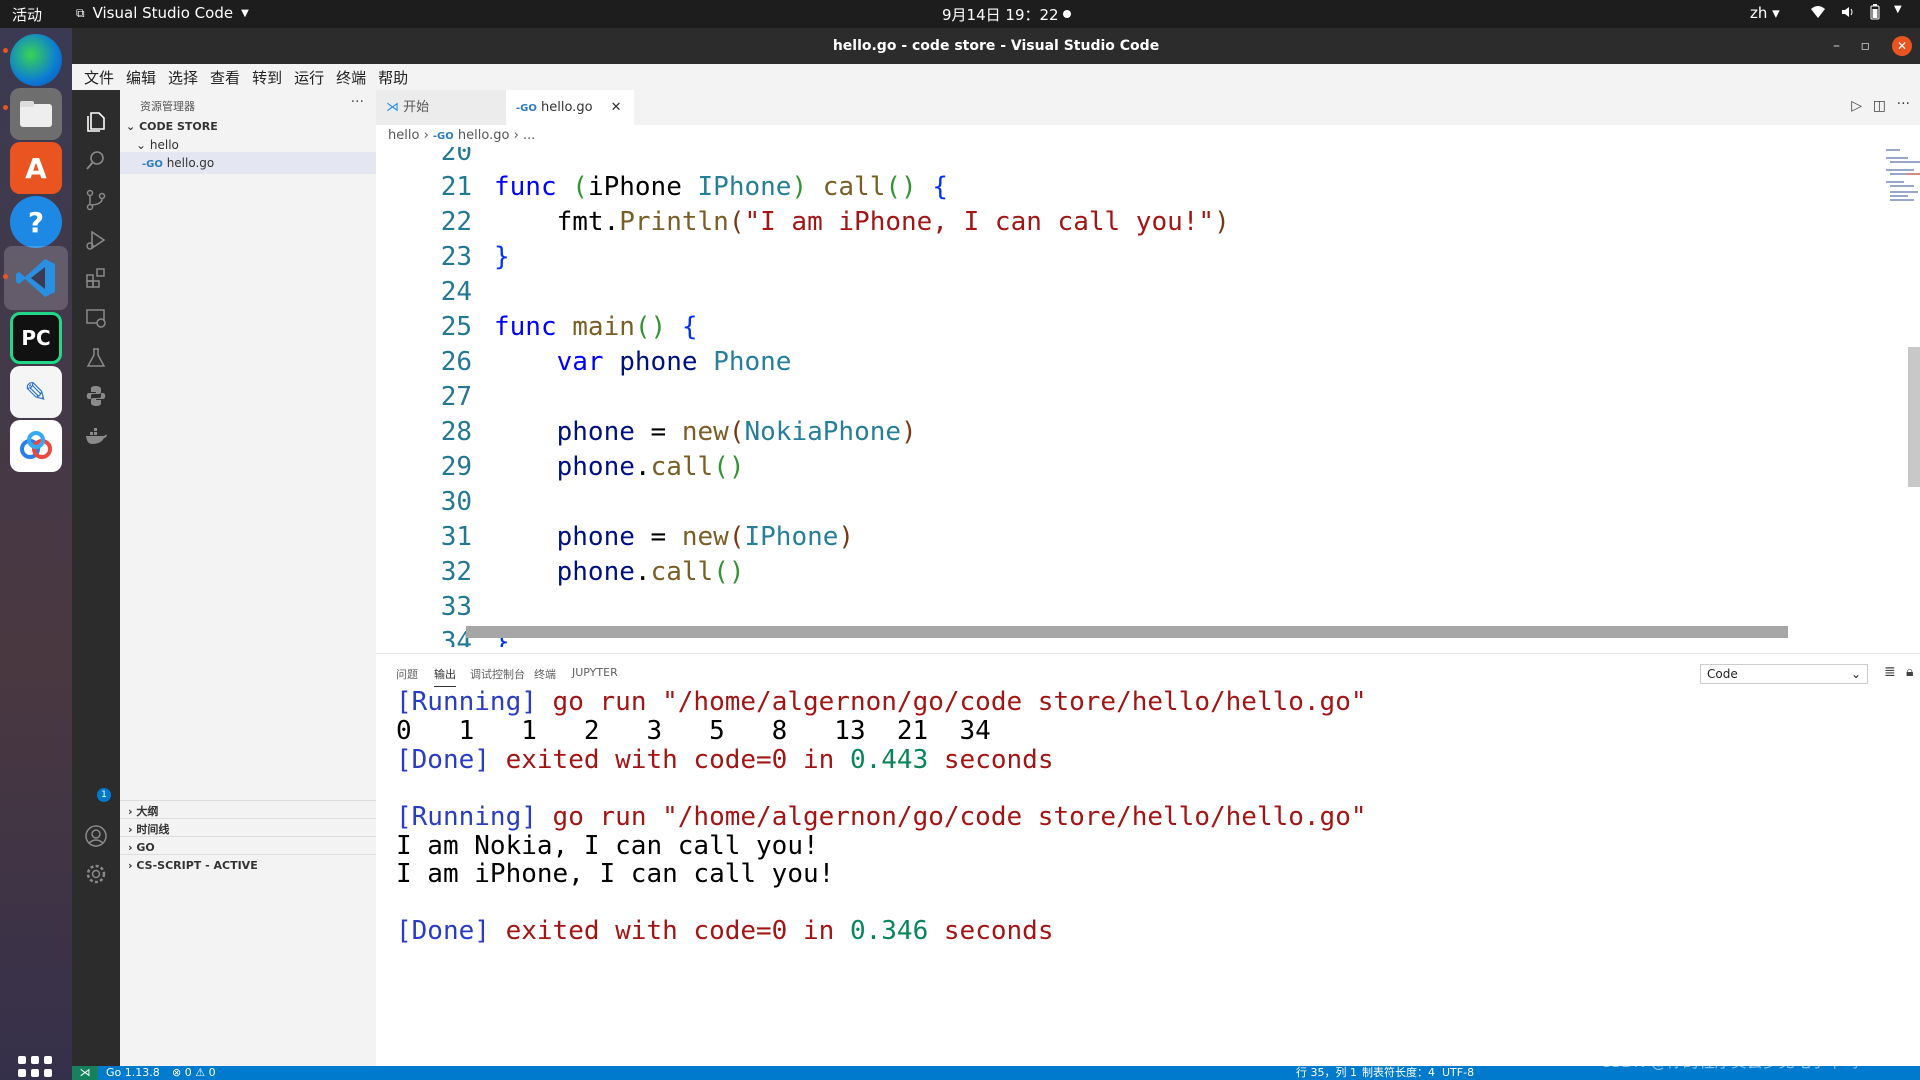 This screenshot has height=1080, width=1920. I want to click on edge-browser-icon, so click(36, 60).